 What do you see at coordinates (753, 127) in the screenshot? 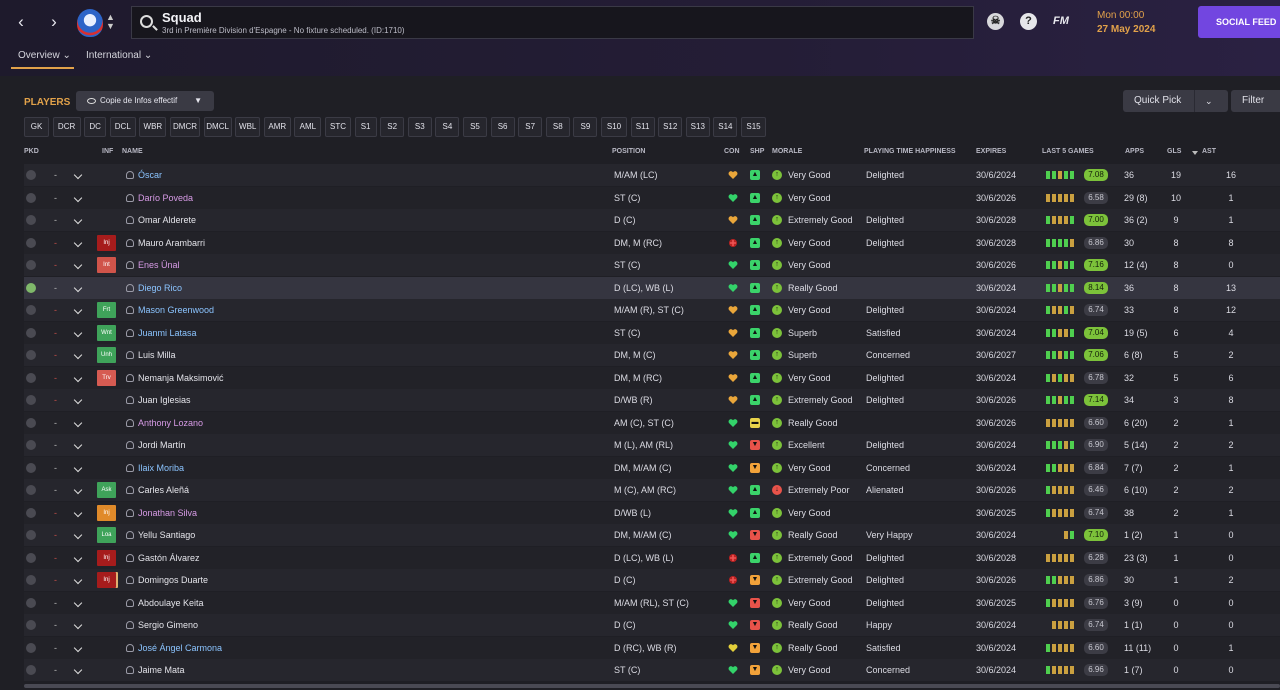
I see `chip-s15: S15` at bounding box center [753, 127].